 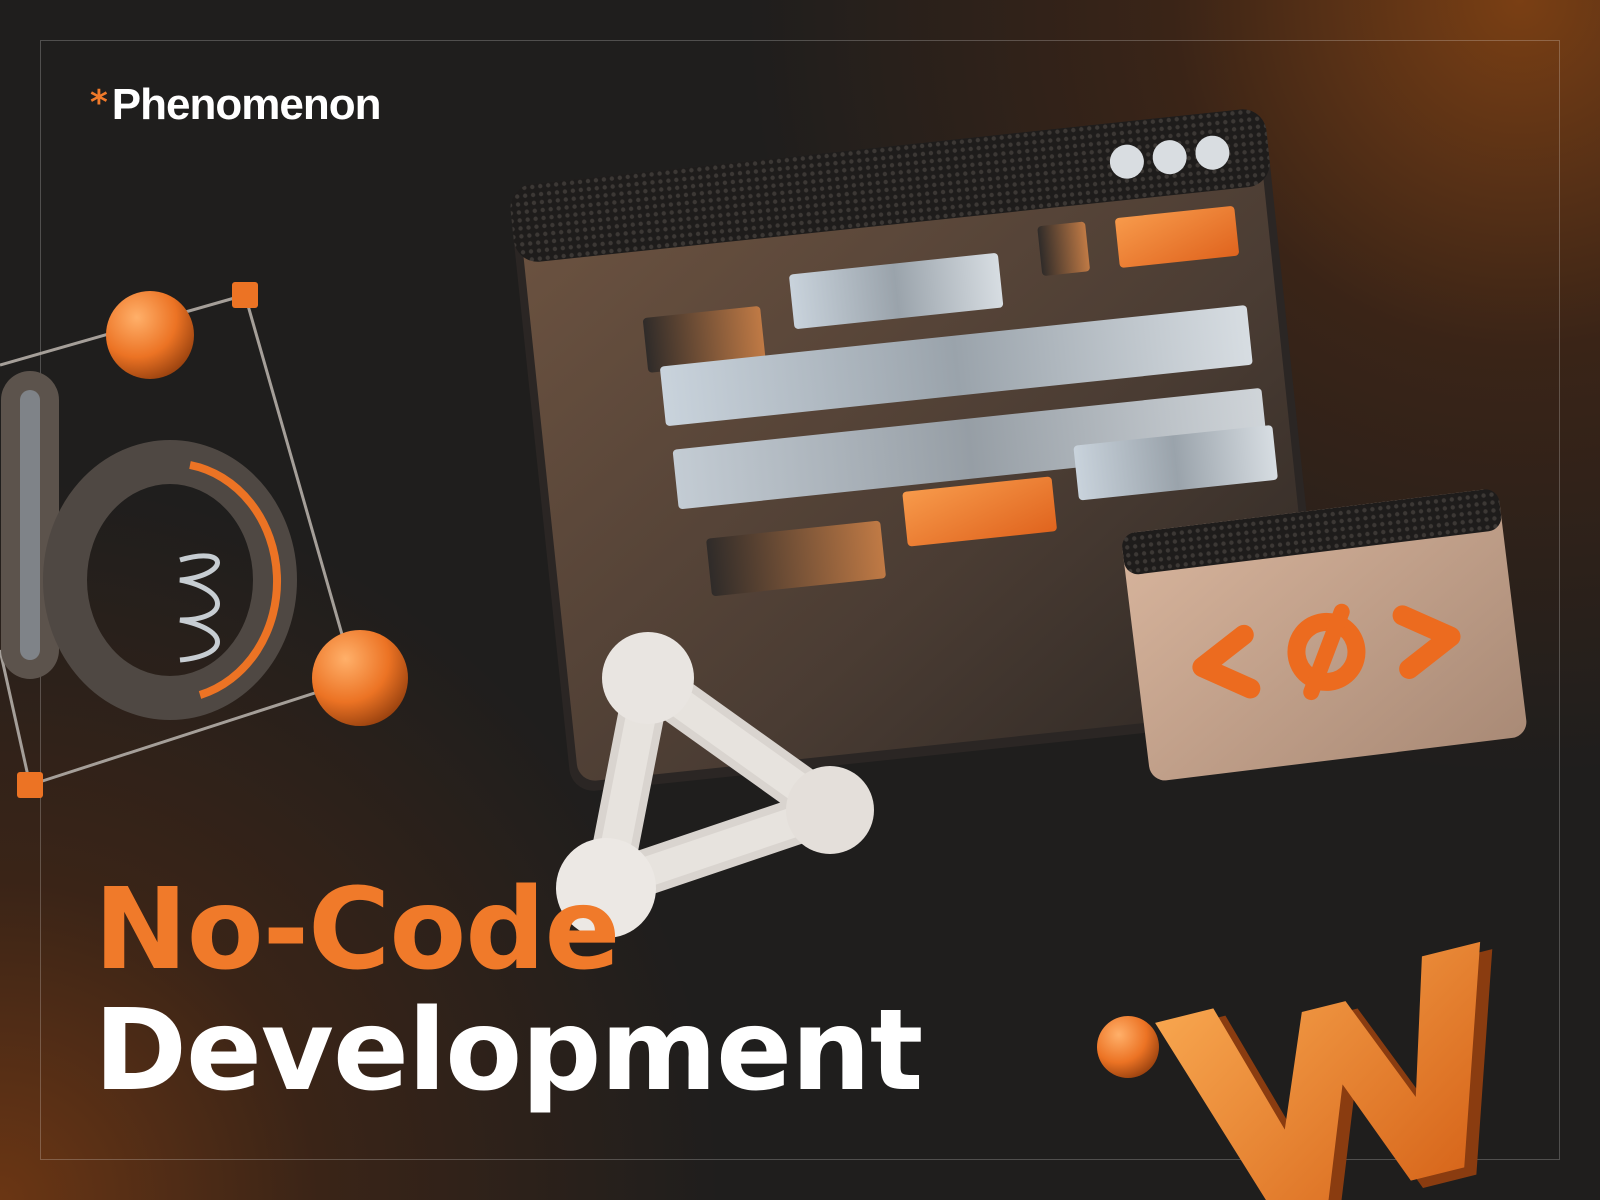 I want to click on letter-w-icon, so click(x=1324, y=1070).